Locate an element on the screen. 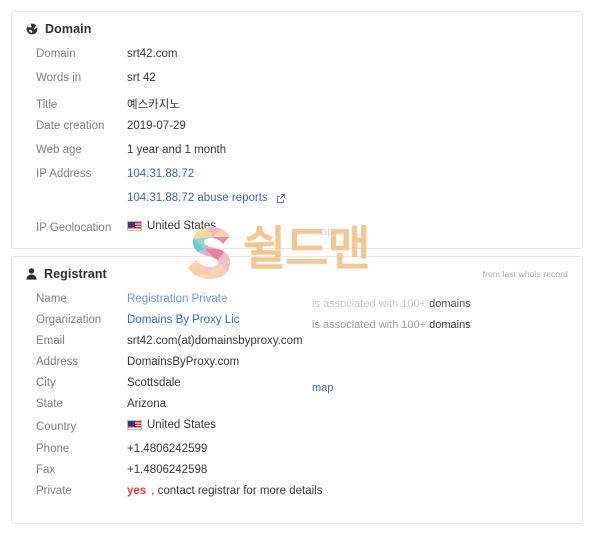 The image size is (594, 536). name-association-prefix: is associated with 100+ is located at coordinates (369, 303).